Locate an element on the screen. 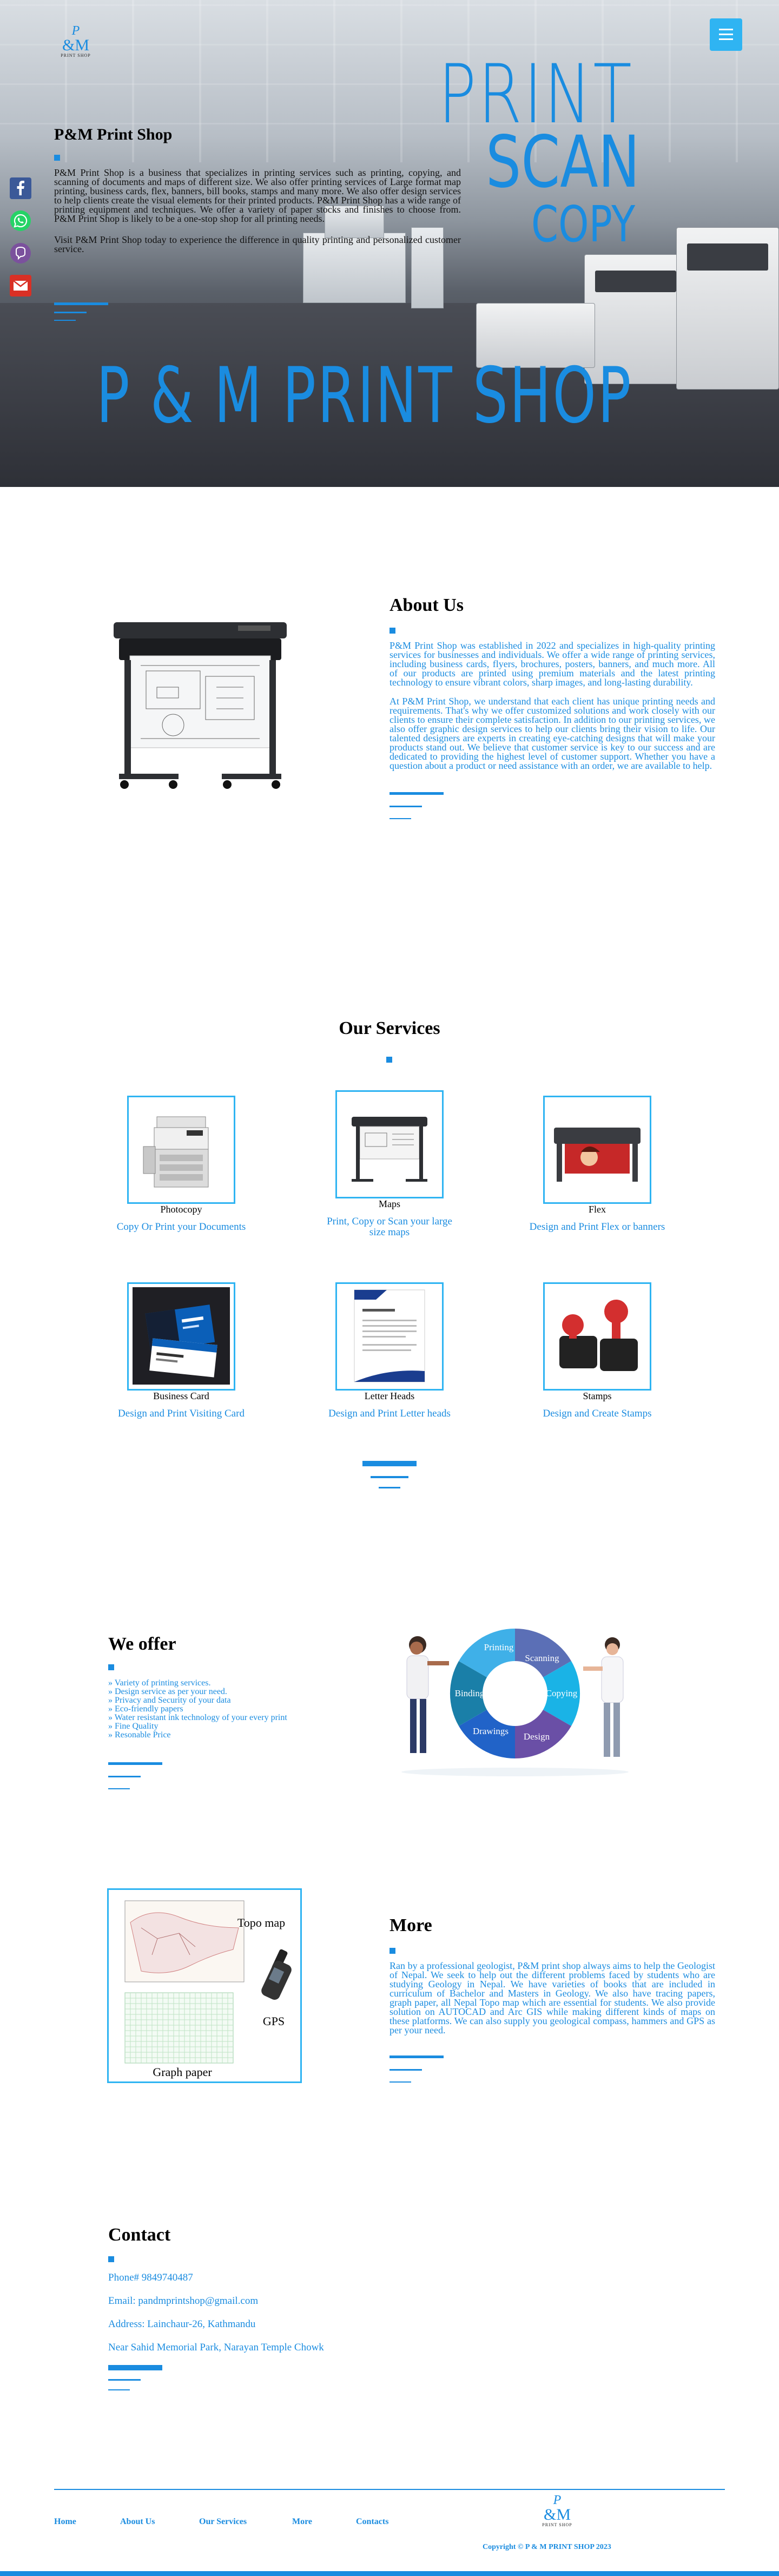 This screenshot has width=779, height=2576. service-name: Business Card is located at coordinates (181, 1396).